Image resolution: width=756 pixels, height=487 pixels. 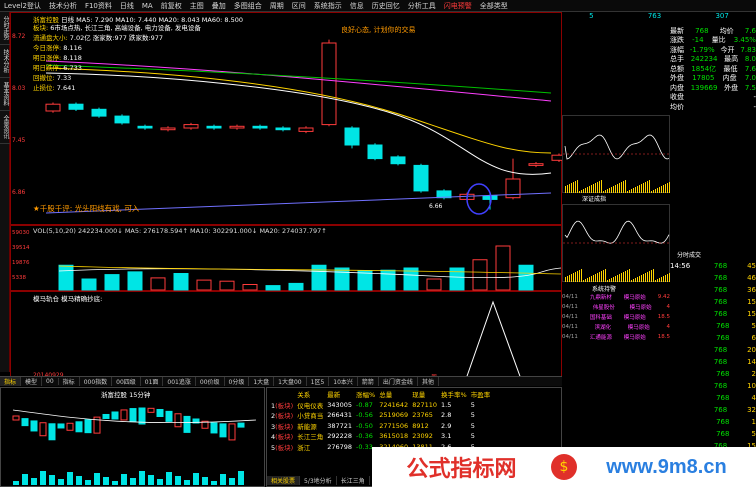 What do you see at coordinates (677, 87) in the screenshot?
I see `quote-key: 内盘` at bounding box center [677, 87].